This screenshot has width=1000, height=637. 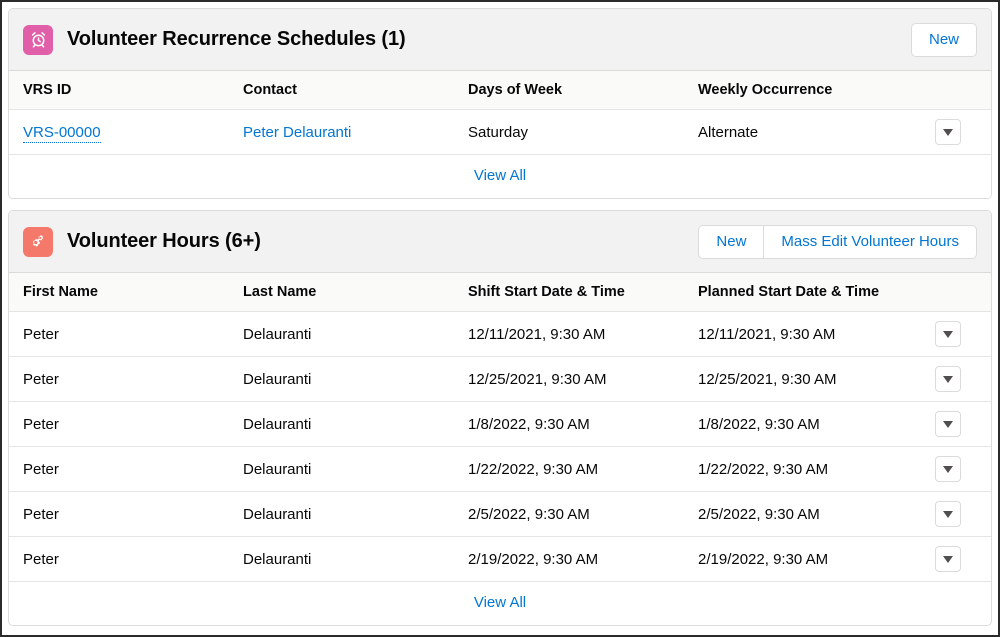 What do you see at coordinates (236, 39) in the screenshot?
I see `card-title: Volunteer Recurrence Schedules (1)` at bounding box center [236, 39].